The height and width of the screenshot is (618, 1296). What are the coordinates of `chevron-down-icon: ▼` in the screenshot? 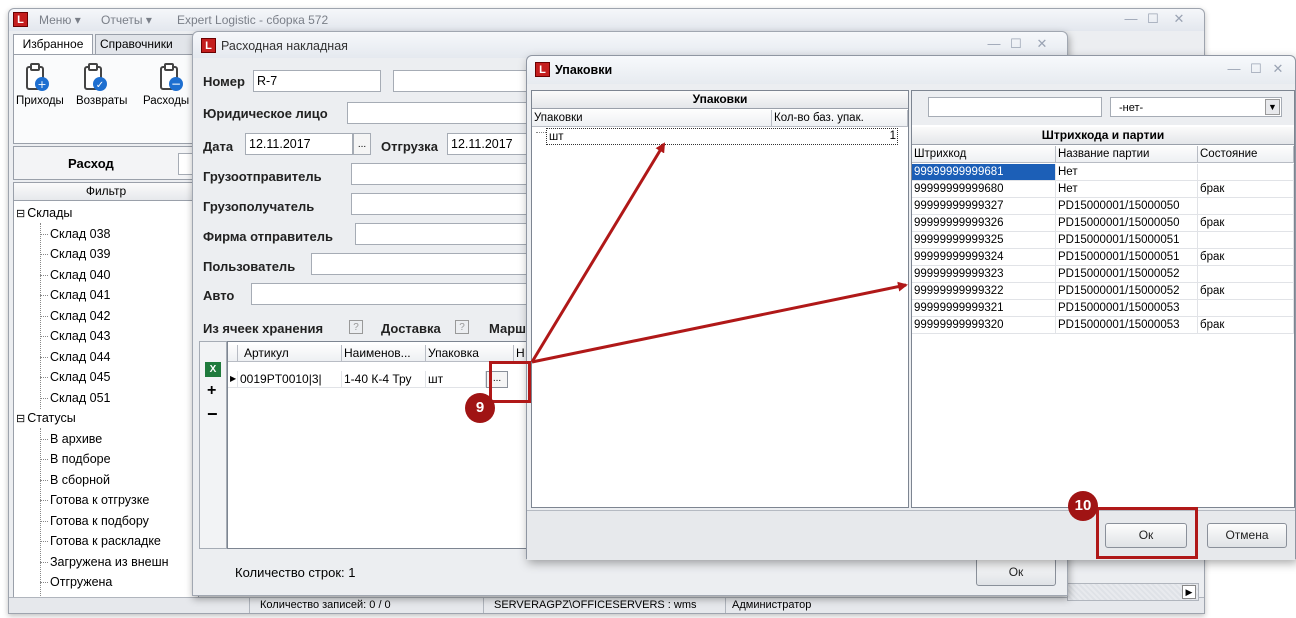 It's located at (1272, 107).